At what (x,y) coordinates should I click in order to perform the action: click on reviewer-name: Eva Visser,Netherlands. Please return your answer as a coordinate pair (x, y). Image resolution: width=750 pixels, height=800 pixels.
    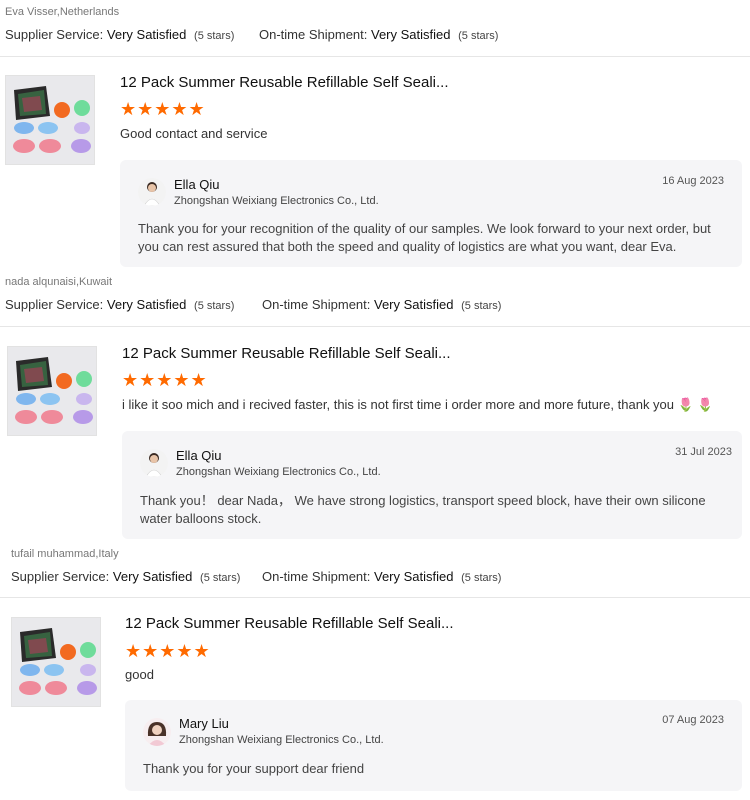
    Looking at the image, I should click on (62, 12).